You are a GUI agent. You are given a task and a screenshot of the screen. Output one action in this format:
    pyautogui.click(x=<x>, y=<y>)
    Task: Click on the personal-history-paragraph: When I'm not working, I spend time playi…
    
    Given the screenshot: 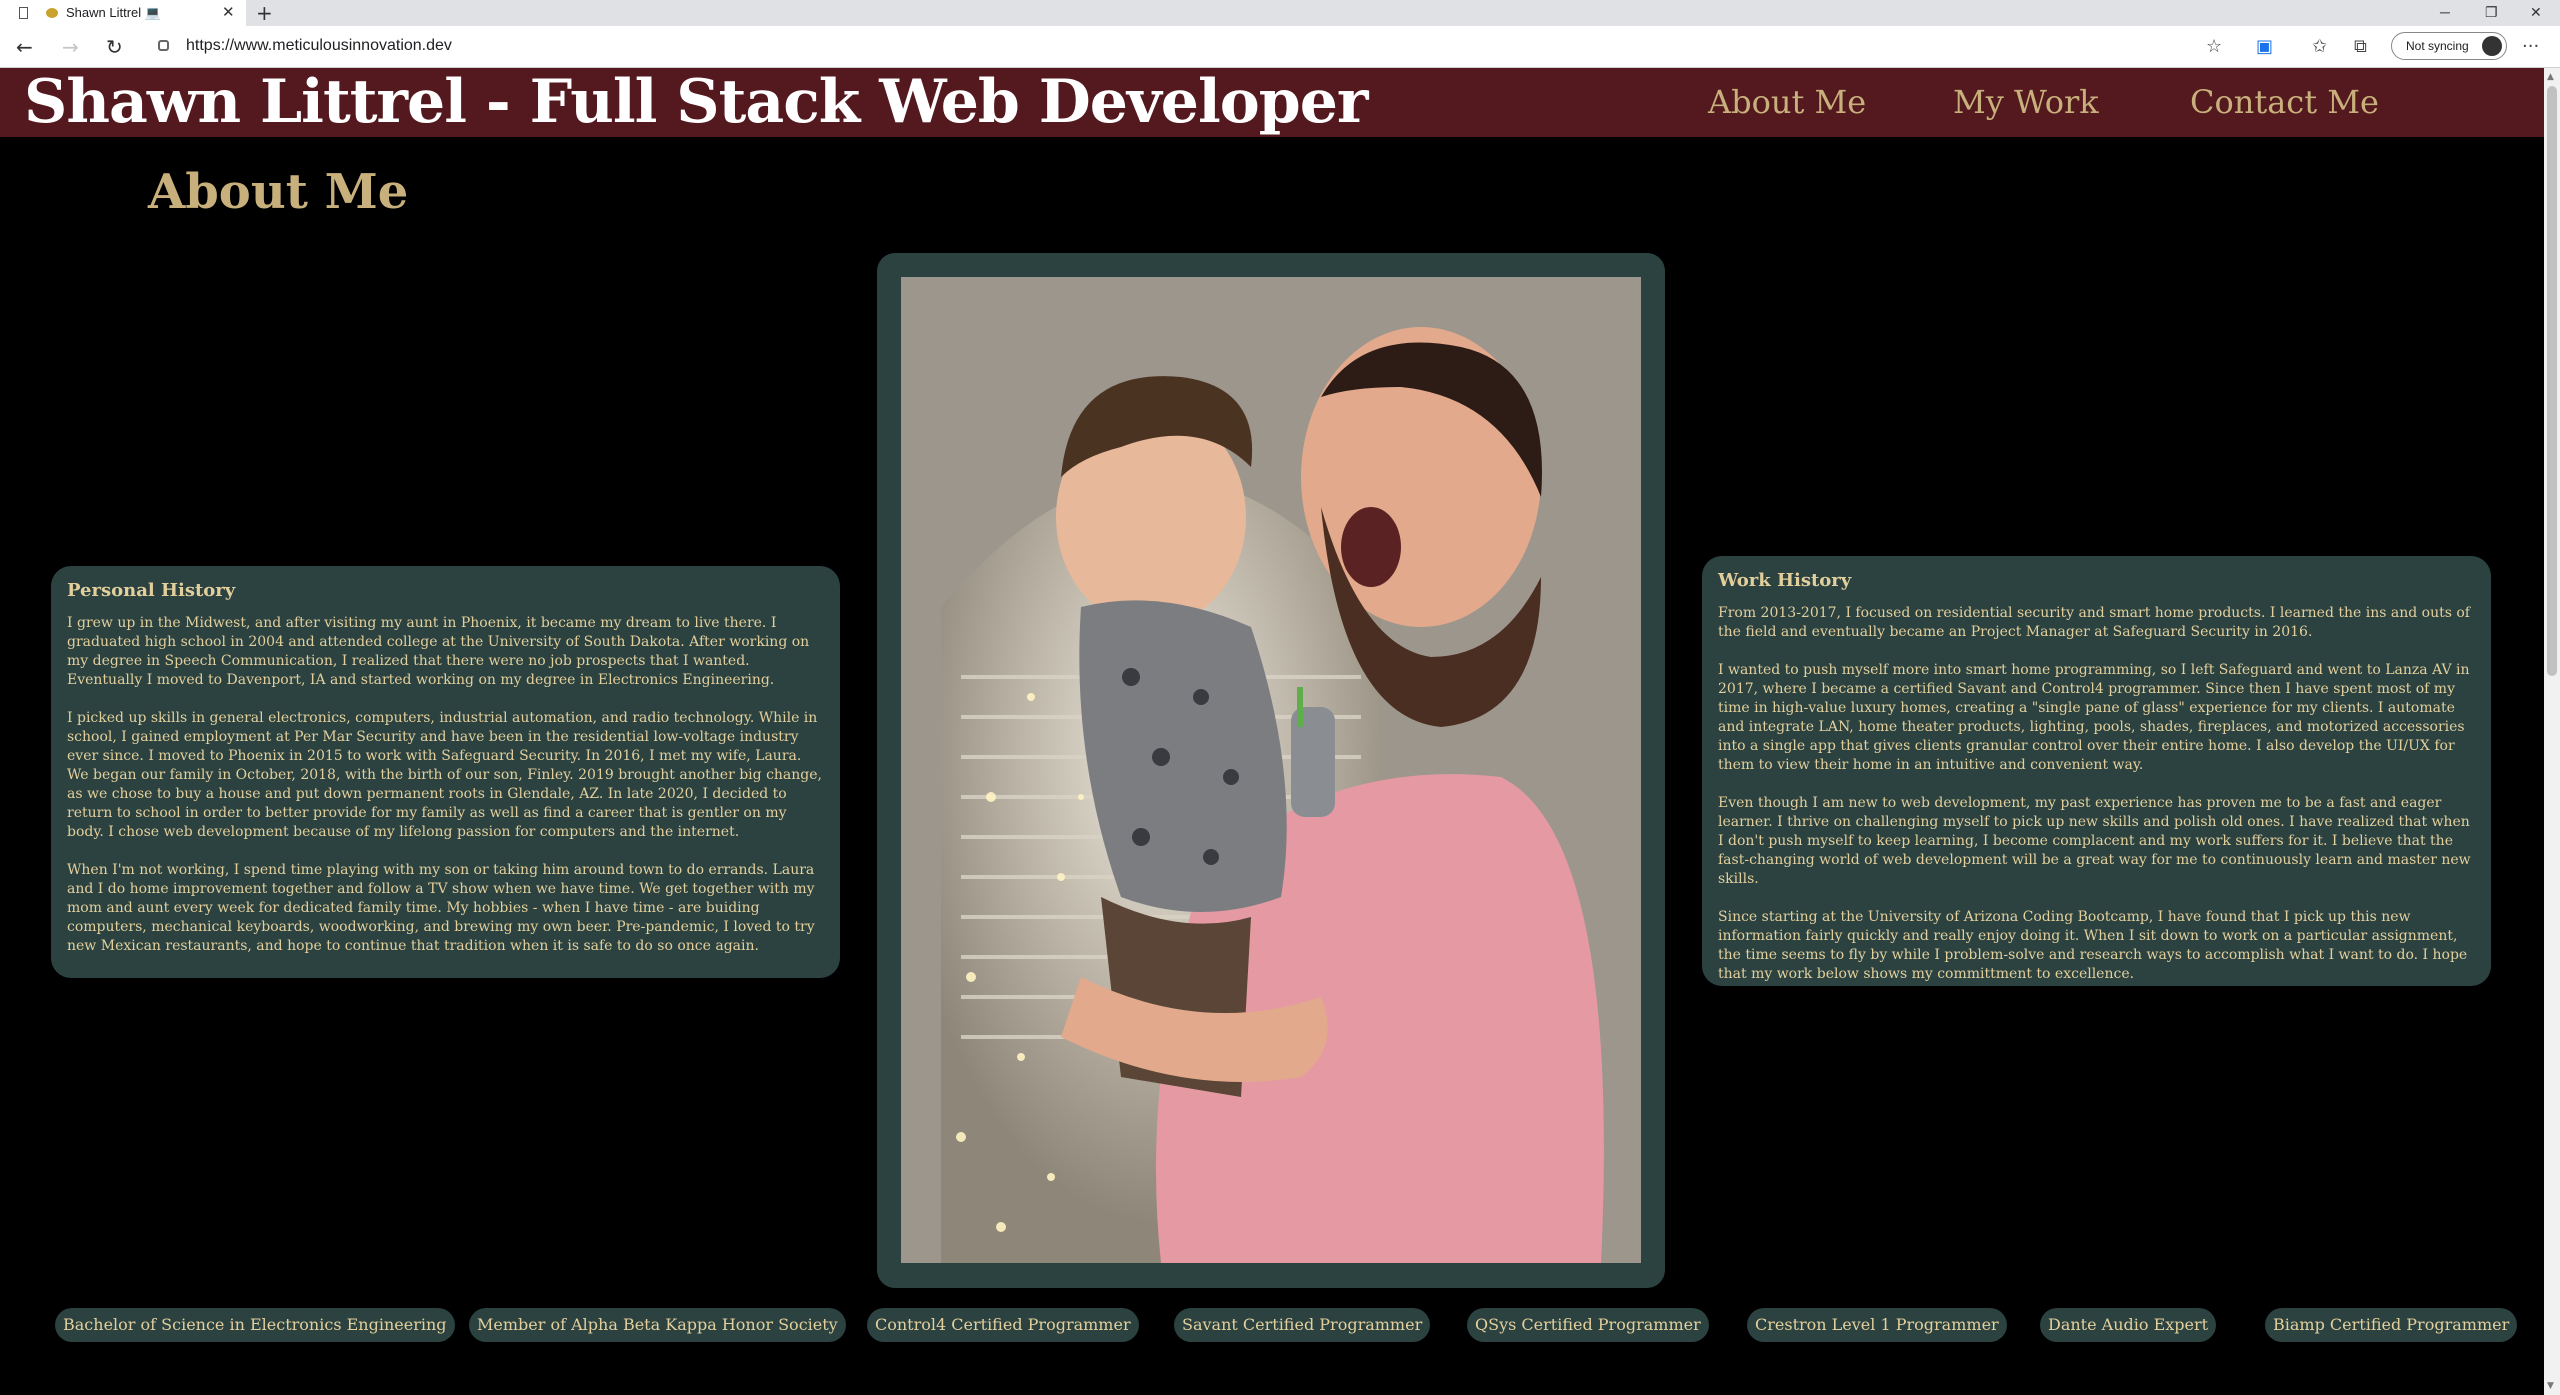 What is the action you would take?
    pyautogui.click(x=441, y=908)
    